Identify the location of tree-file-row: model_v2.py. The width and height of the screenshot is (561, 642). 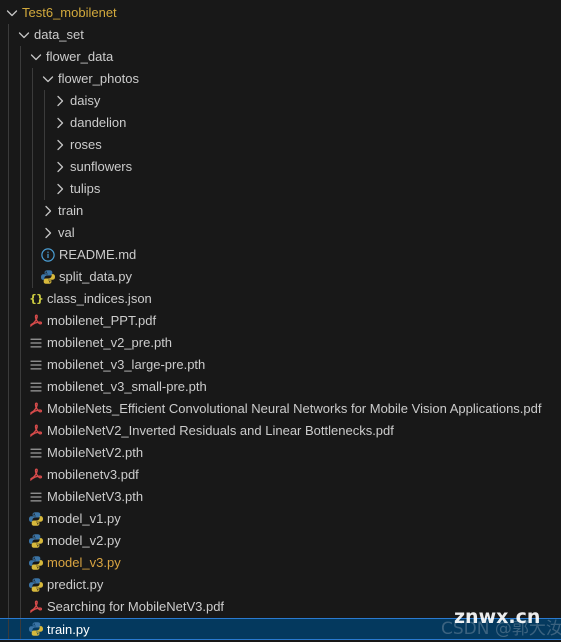
(280, 541).